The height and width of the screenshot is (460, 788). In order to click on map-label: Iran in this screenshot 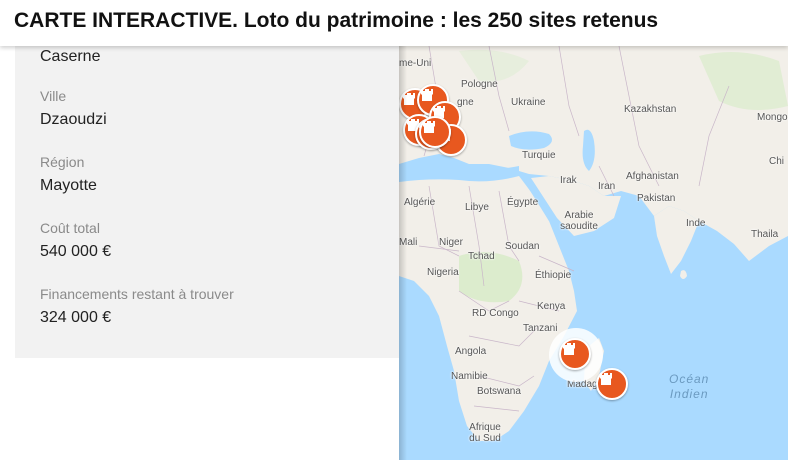, I will do `click(607, 186)`.